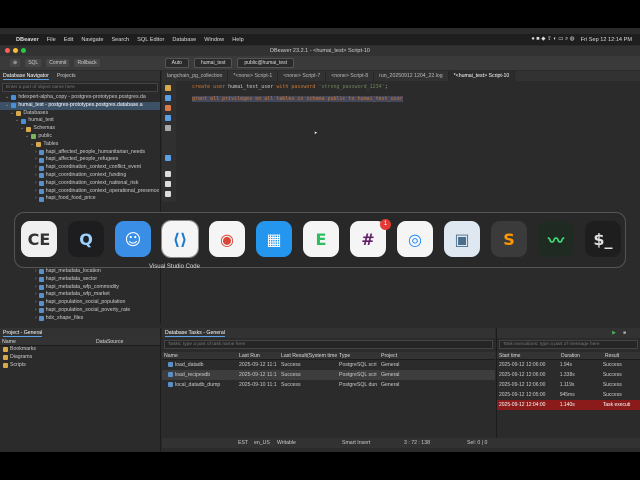  Describe the element at coordinates (80, 129) in the screenshot. I see `nav-tree-item: ⌄ Schemas` at that location.